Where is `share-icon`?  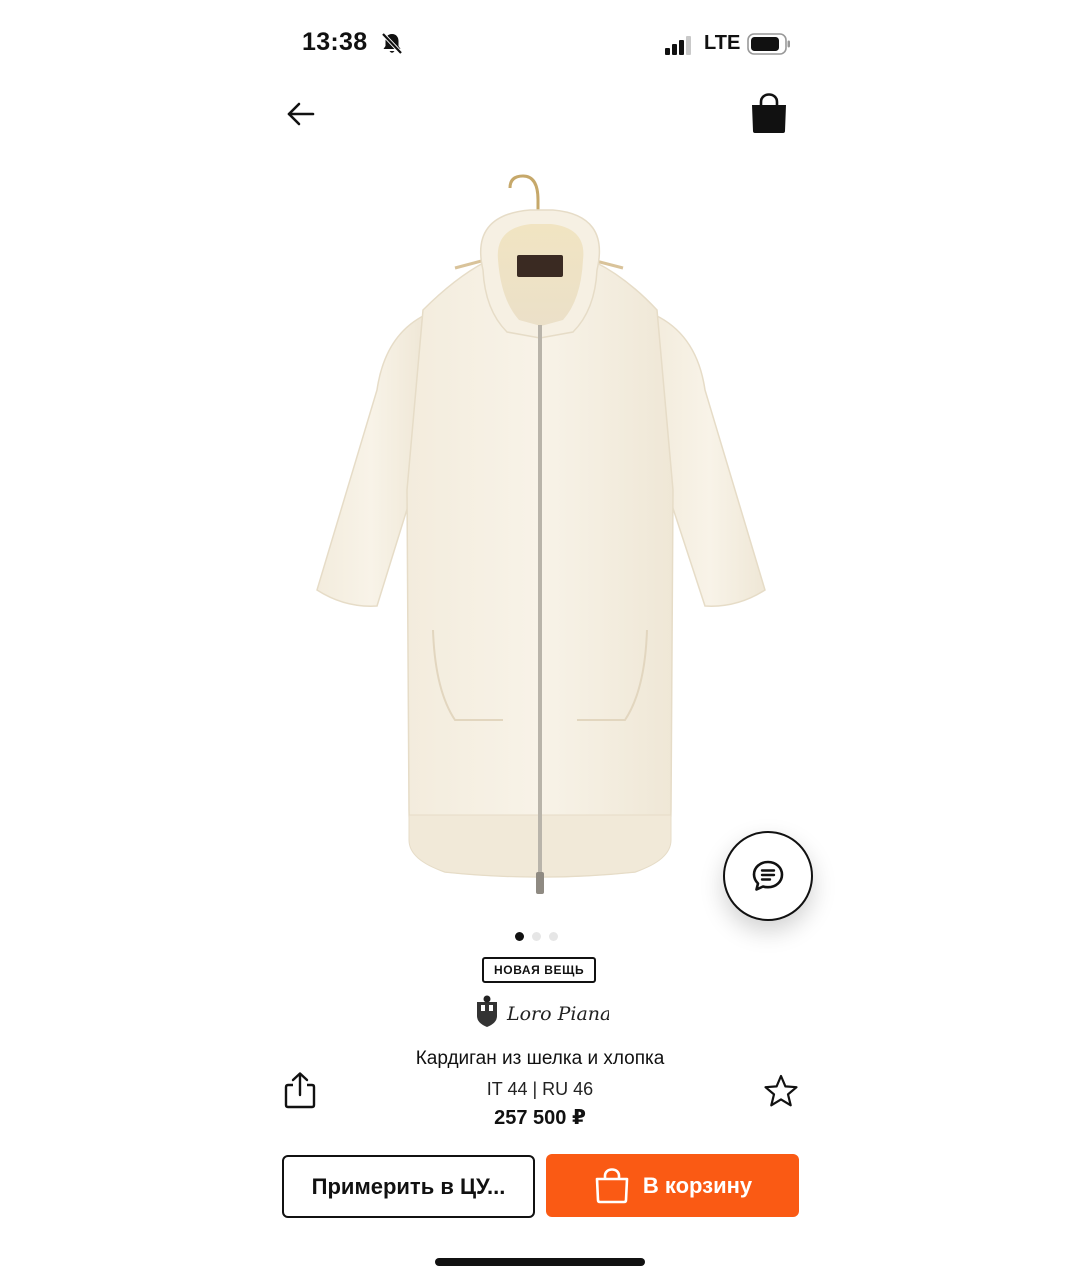
share-icon is located at coordinates (300, 1090).